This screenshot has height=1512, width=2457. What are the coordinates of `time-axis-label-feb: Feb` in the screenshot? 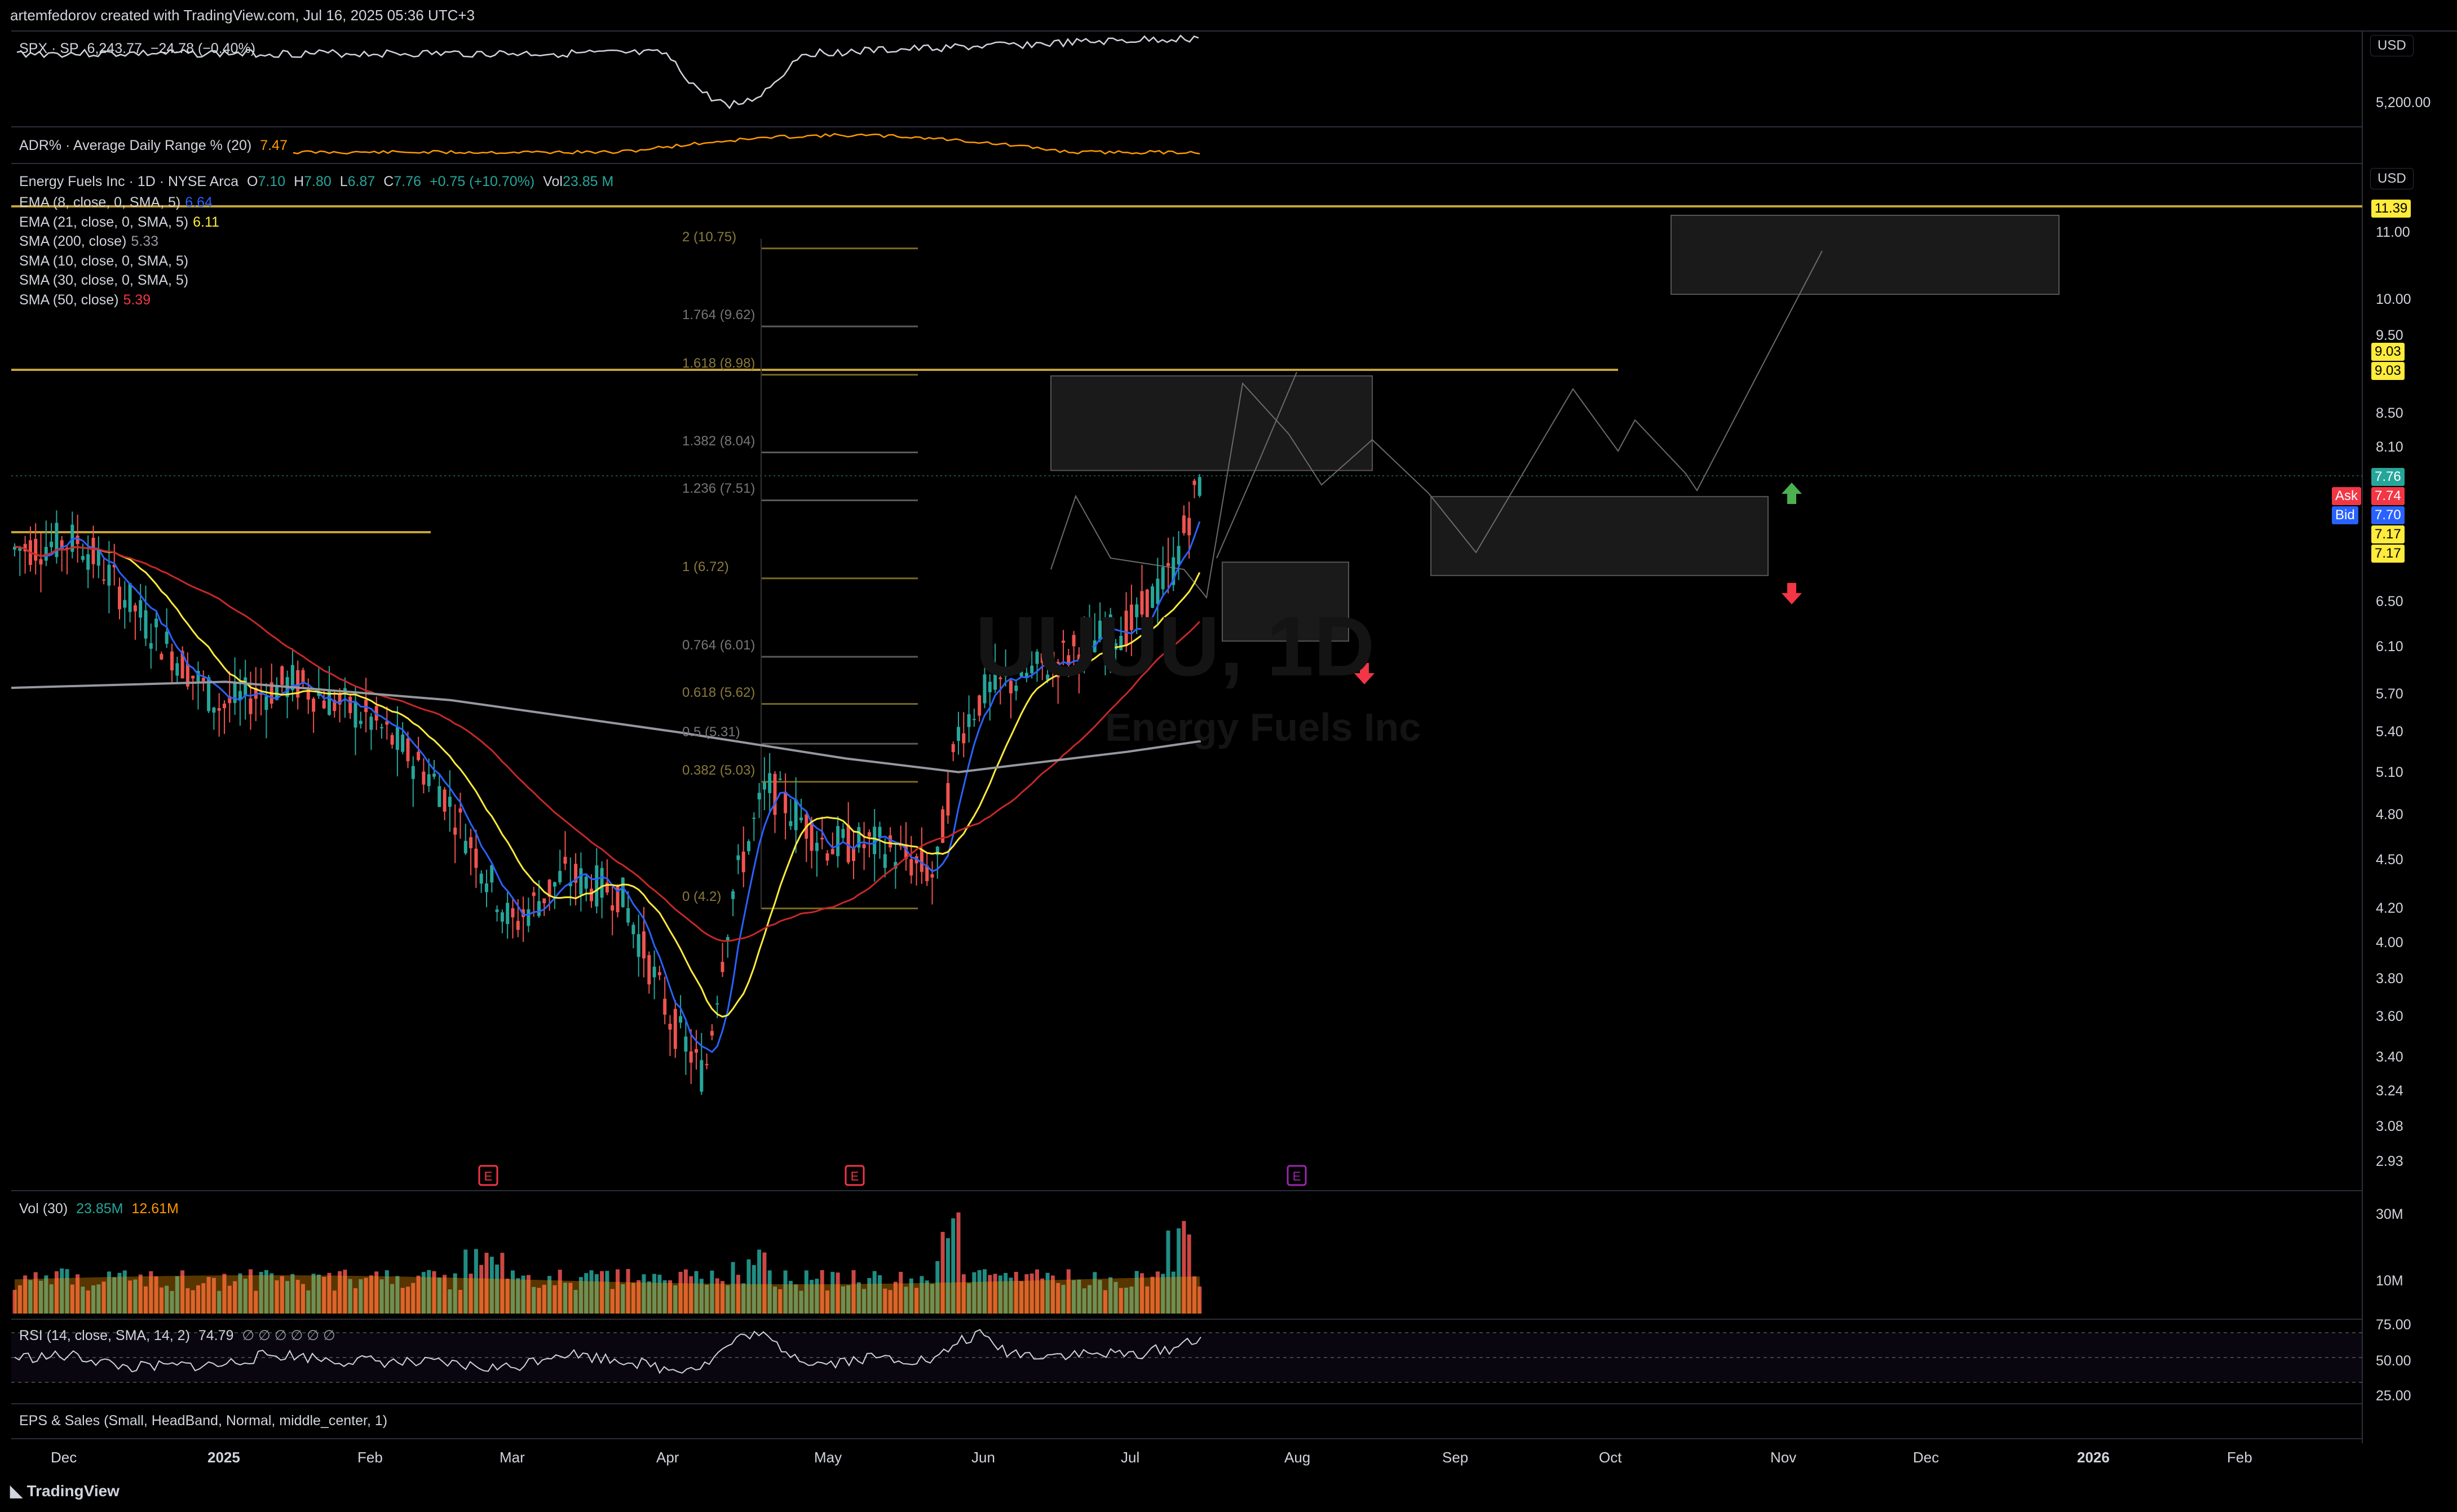 It's located at (2239, 1457).